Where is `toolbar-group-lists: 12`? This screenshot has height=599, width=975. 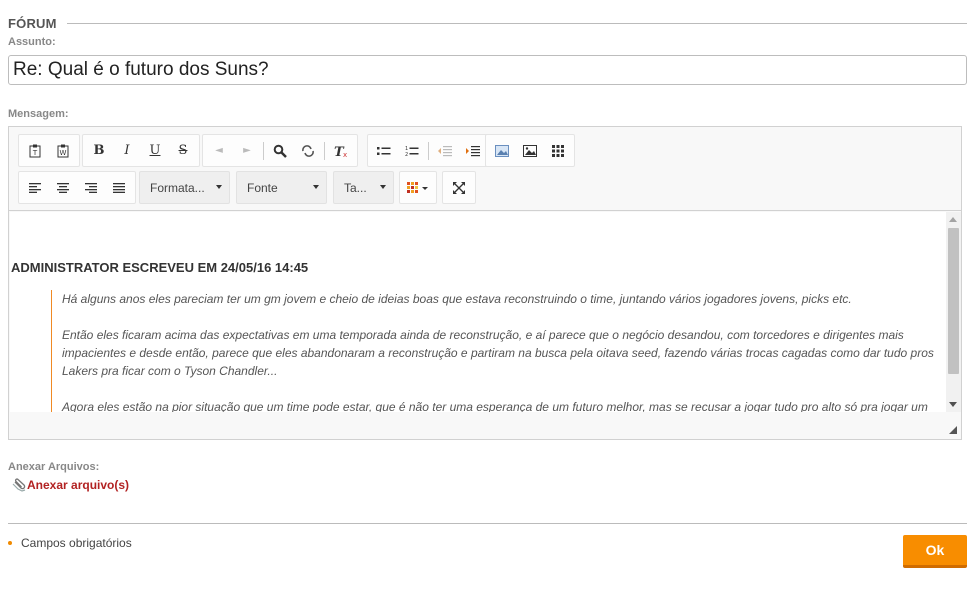 toolbar-group-lists: 12 is located at coordinates (428, 150).